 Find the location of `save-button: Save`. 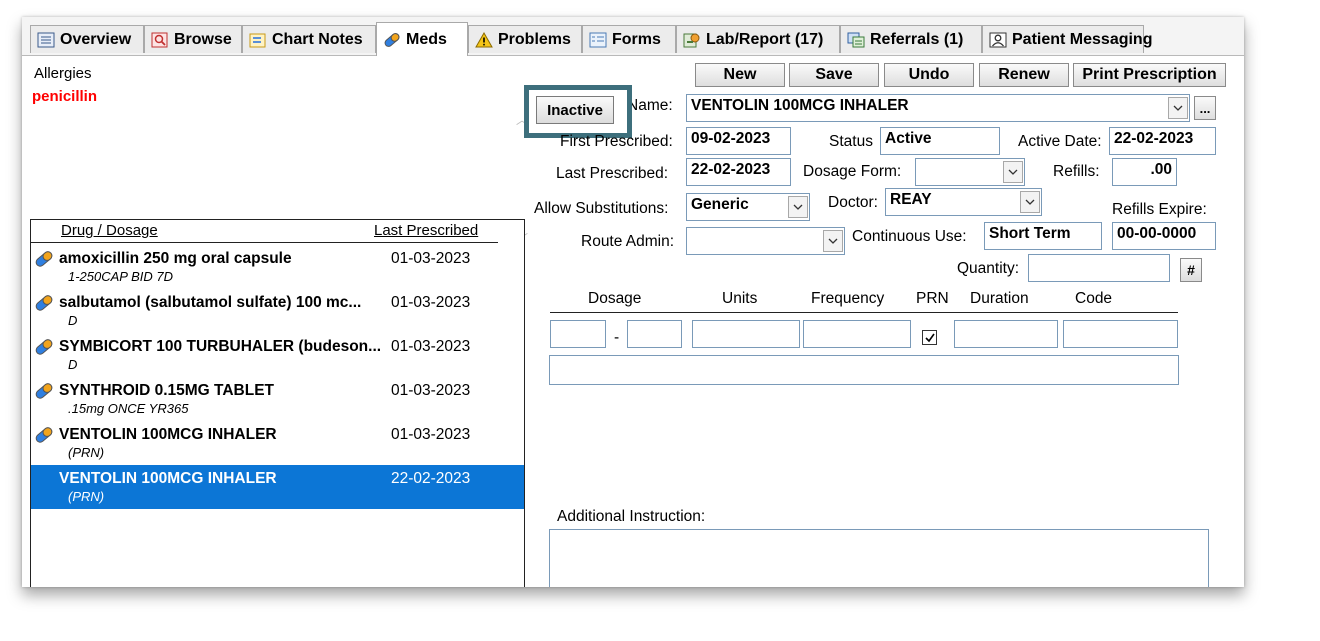

save-button: Save is located at coordinates (834, 75).